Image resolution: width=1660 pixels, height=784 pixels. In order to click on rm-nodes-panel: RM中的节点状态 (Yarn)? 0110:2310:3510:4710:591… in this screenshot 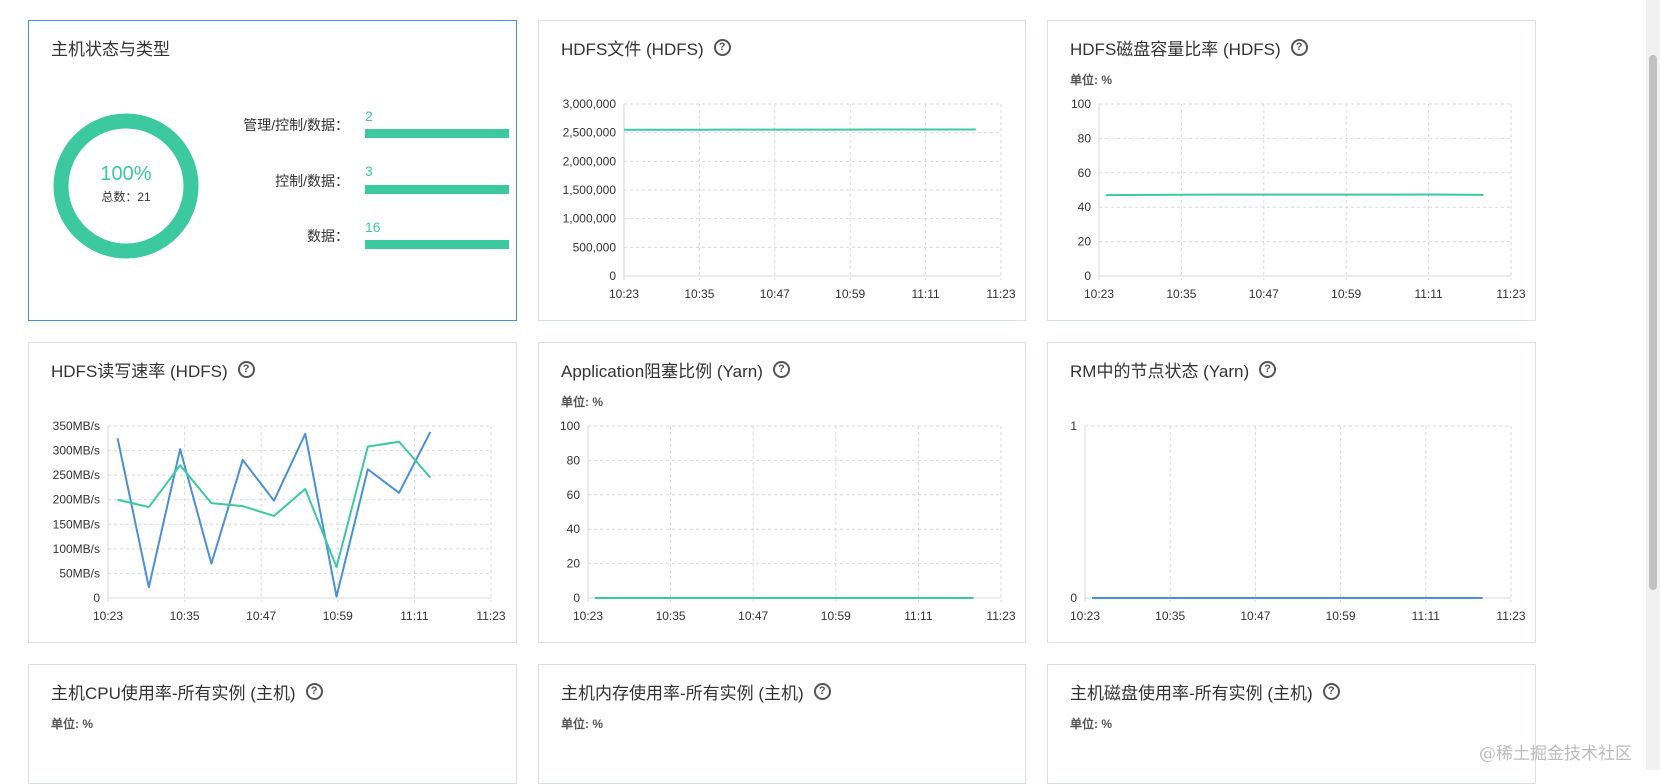, I will do `click(1291, 492)`.